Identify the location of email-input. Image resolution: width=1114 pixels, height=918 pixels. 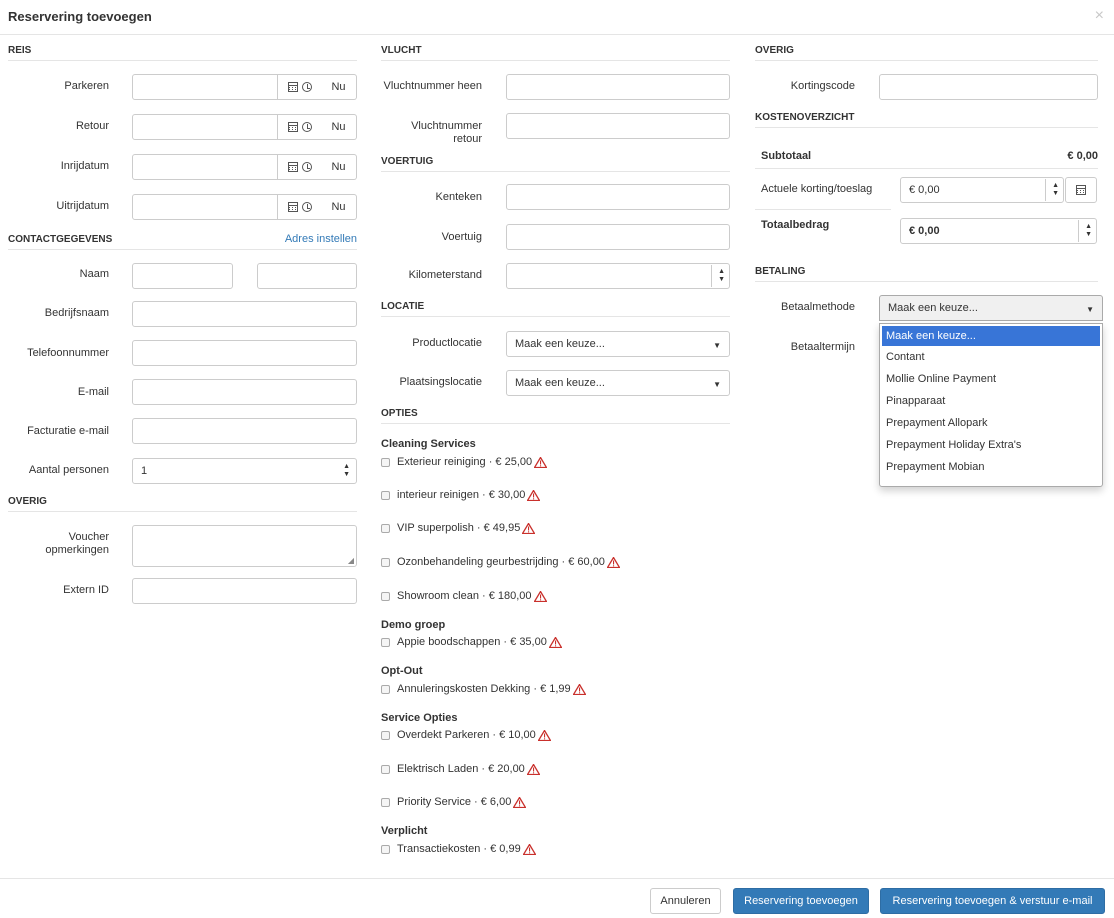
(244, 392).